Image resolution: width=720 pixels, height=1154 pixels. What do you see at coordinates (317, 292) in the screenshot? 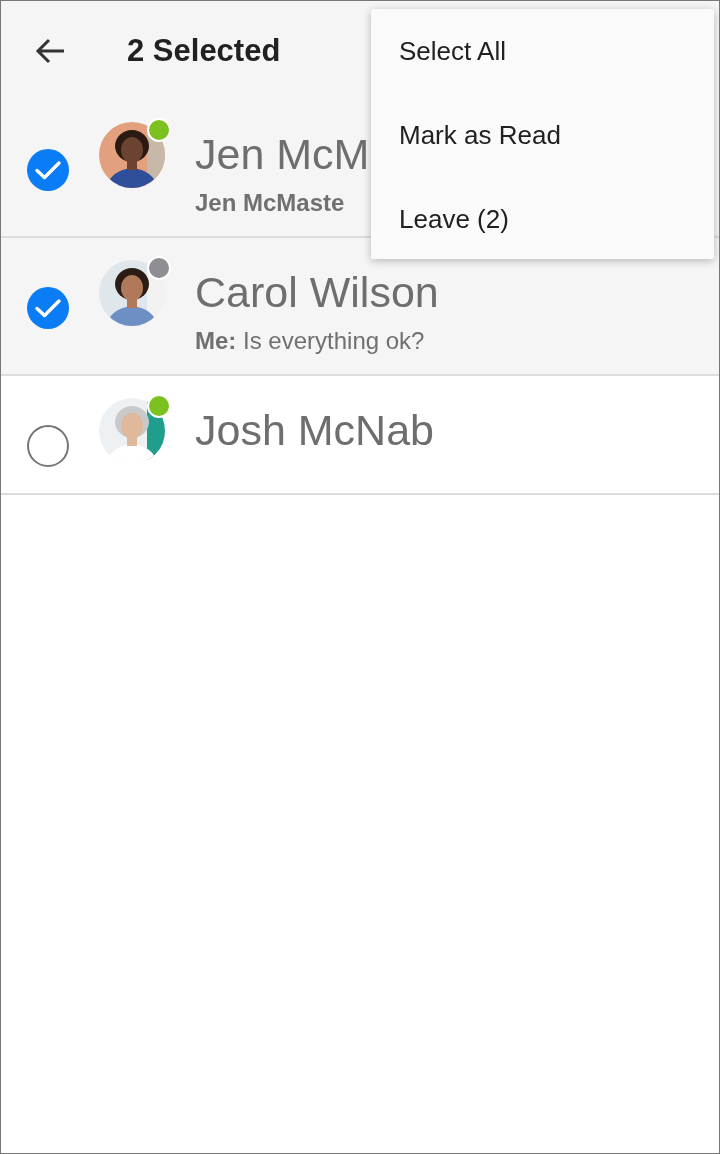
I see `contact-name: Carol Wilson` at bounding box center [317, 292].